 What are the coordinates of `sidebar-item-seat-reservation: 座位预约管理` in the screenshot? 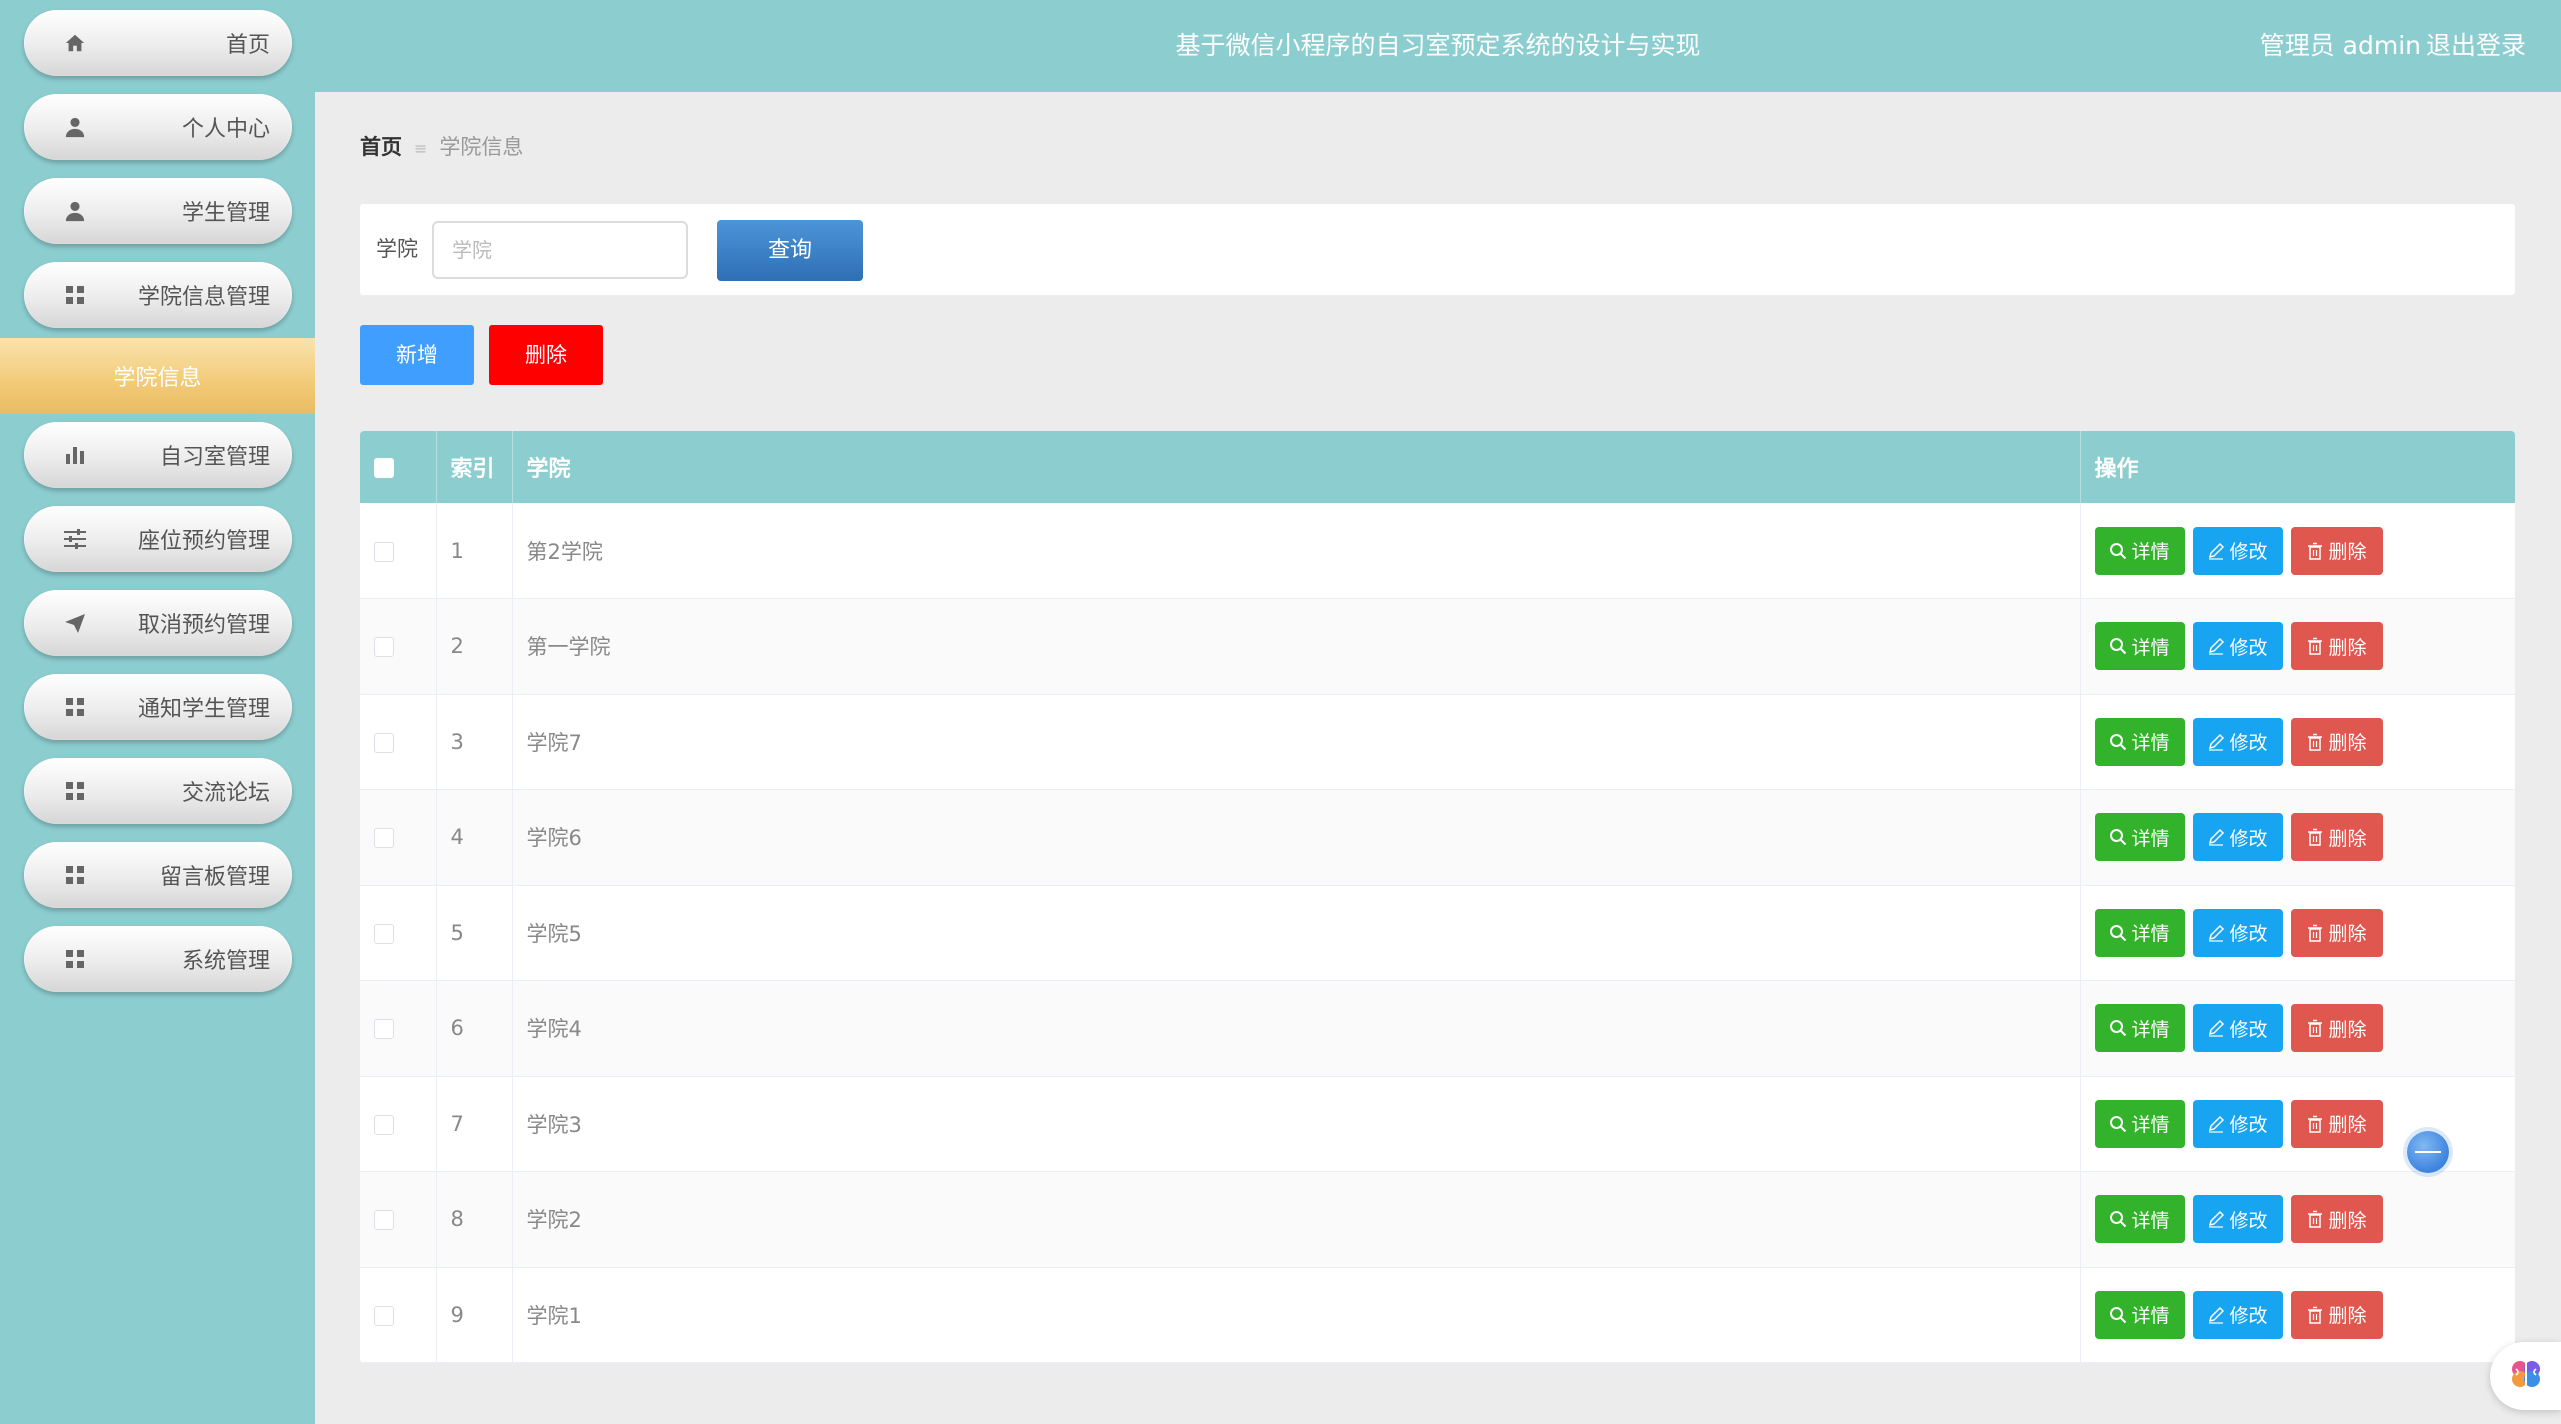 It's located at (158, 539).